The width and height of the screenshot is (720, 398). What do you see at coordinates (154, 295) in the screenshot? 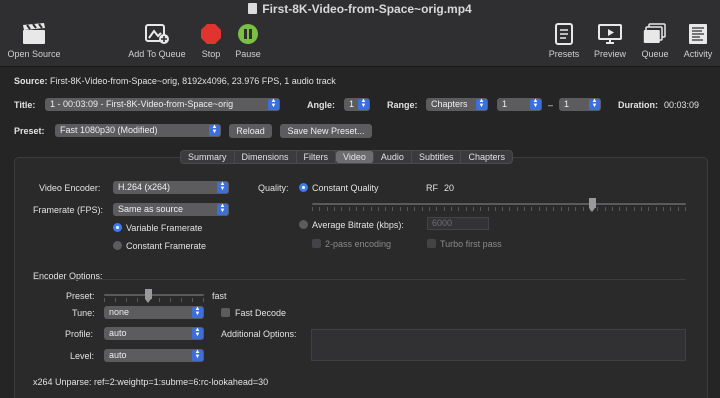
I see `preset-speed-slider-track` at bounding box center [154, 295].